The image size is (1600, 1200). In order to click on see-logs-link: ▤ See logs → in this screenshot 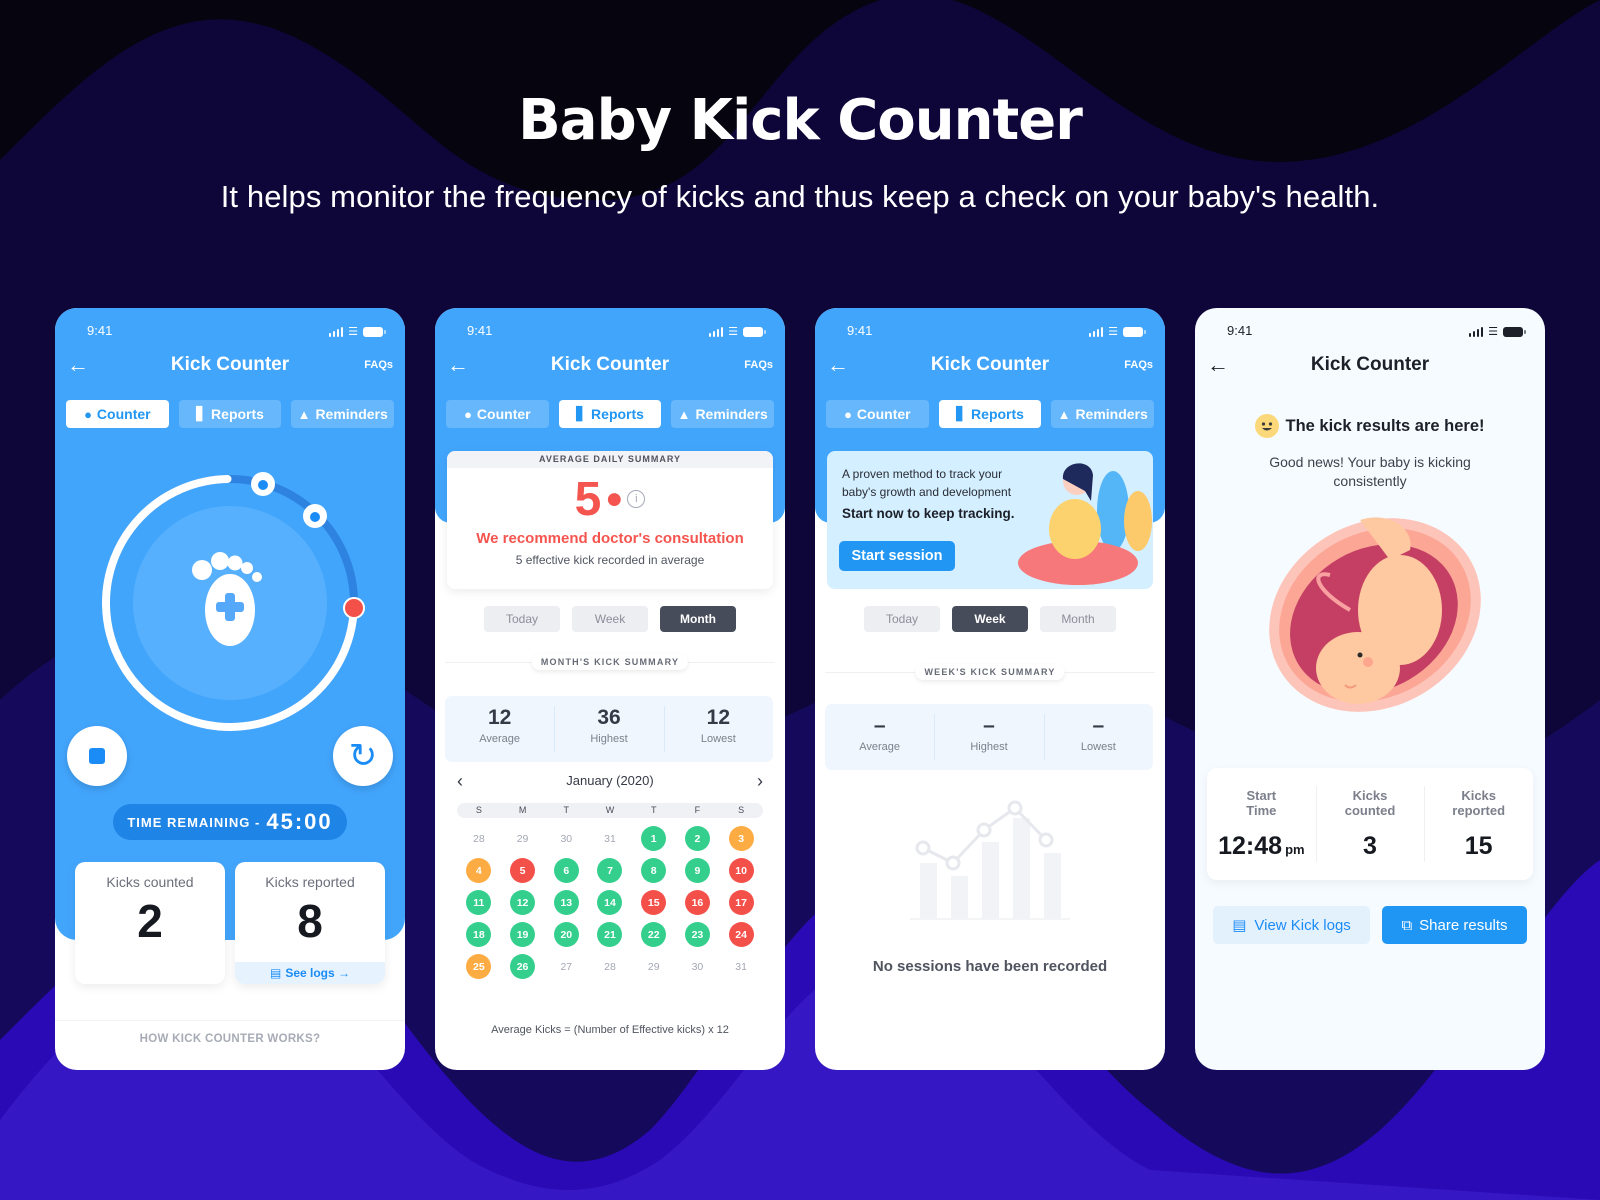, I will do `click(310, 973)`.